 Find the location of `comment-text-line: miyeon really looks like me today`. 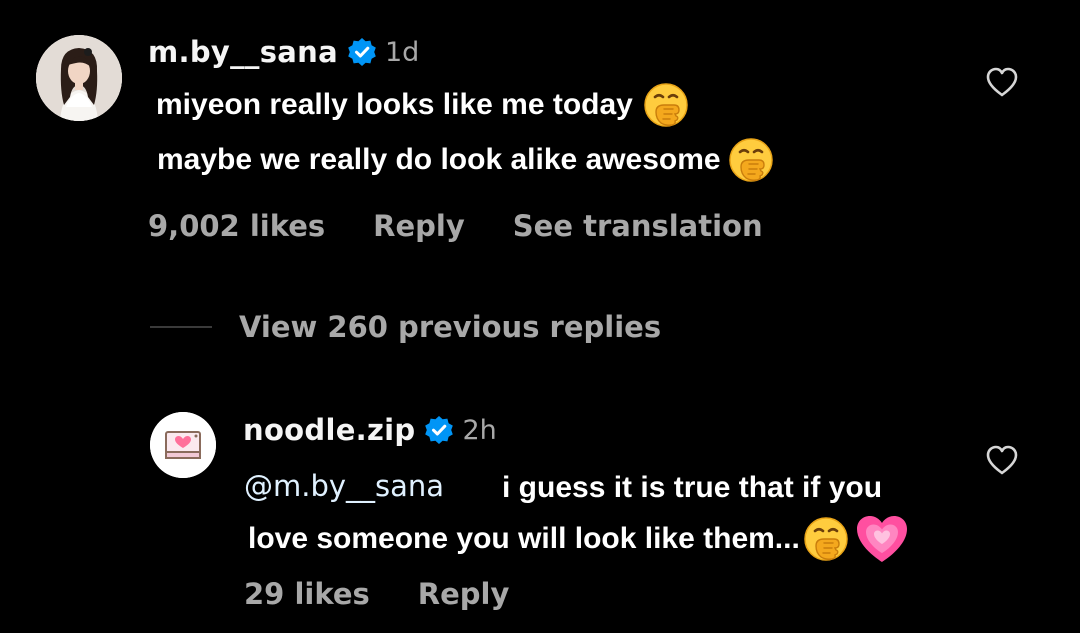

comment-text-line: miyeon really looks like me today is located at coordinates (423, 105).